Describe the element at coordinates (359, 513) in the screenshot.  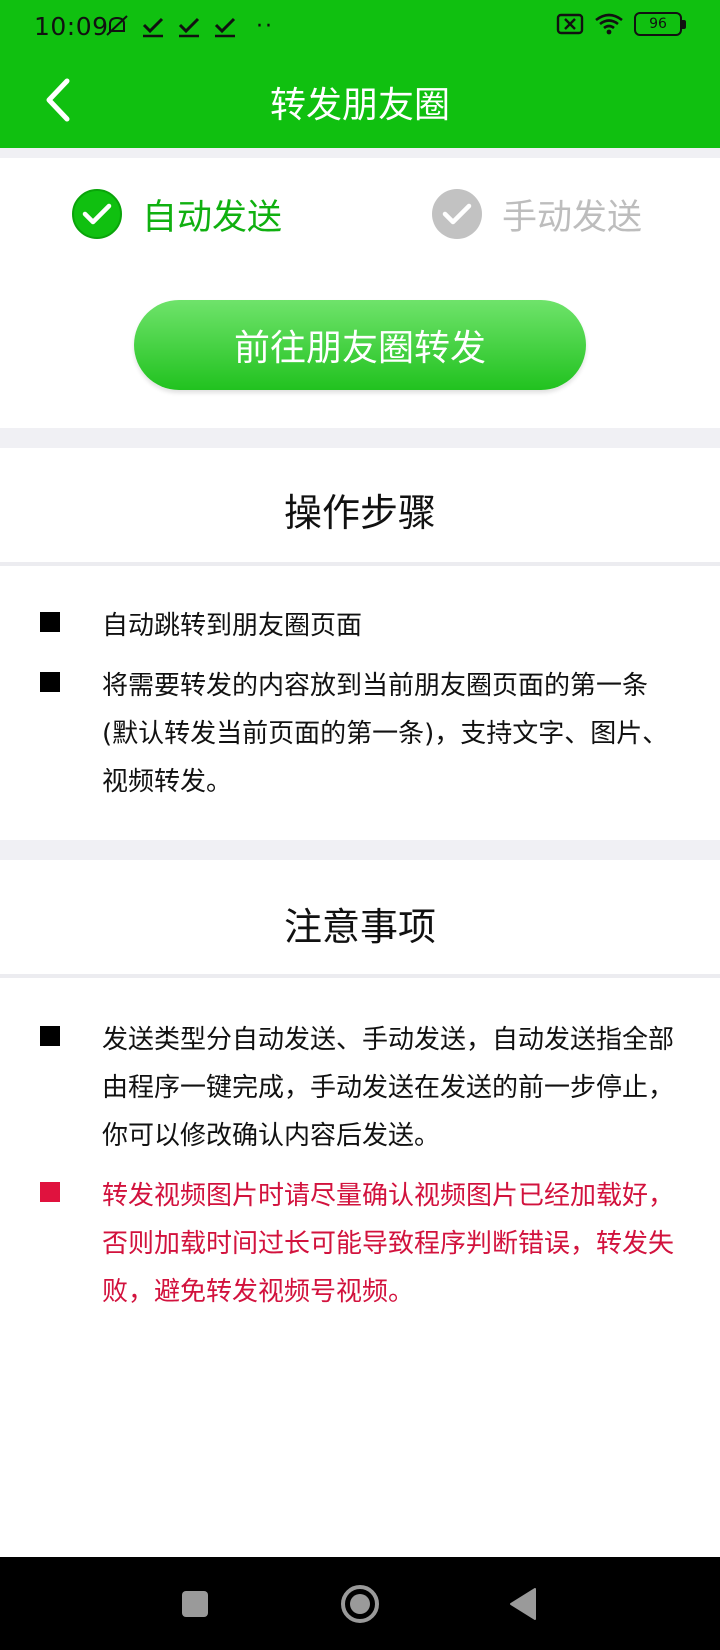
I see `steps-title: 操作步骤` at that location.